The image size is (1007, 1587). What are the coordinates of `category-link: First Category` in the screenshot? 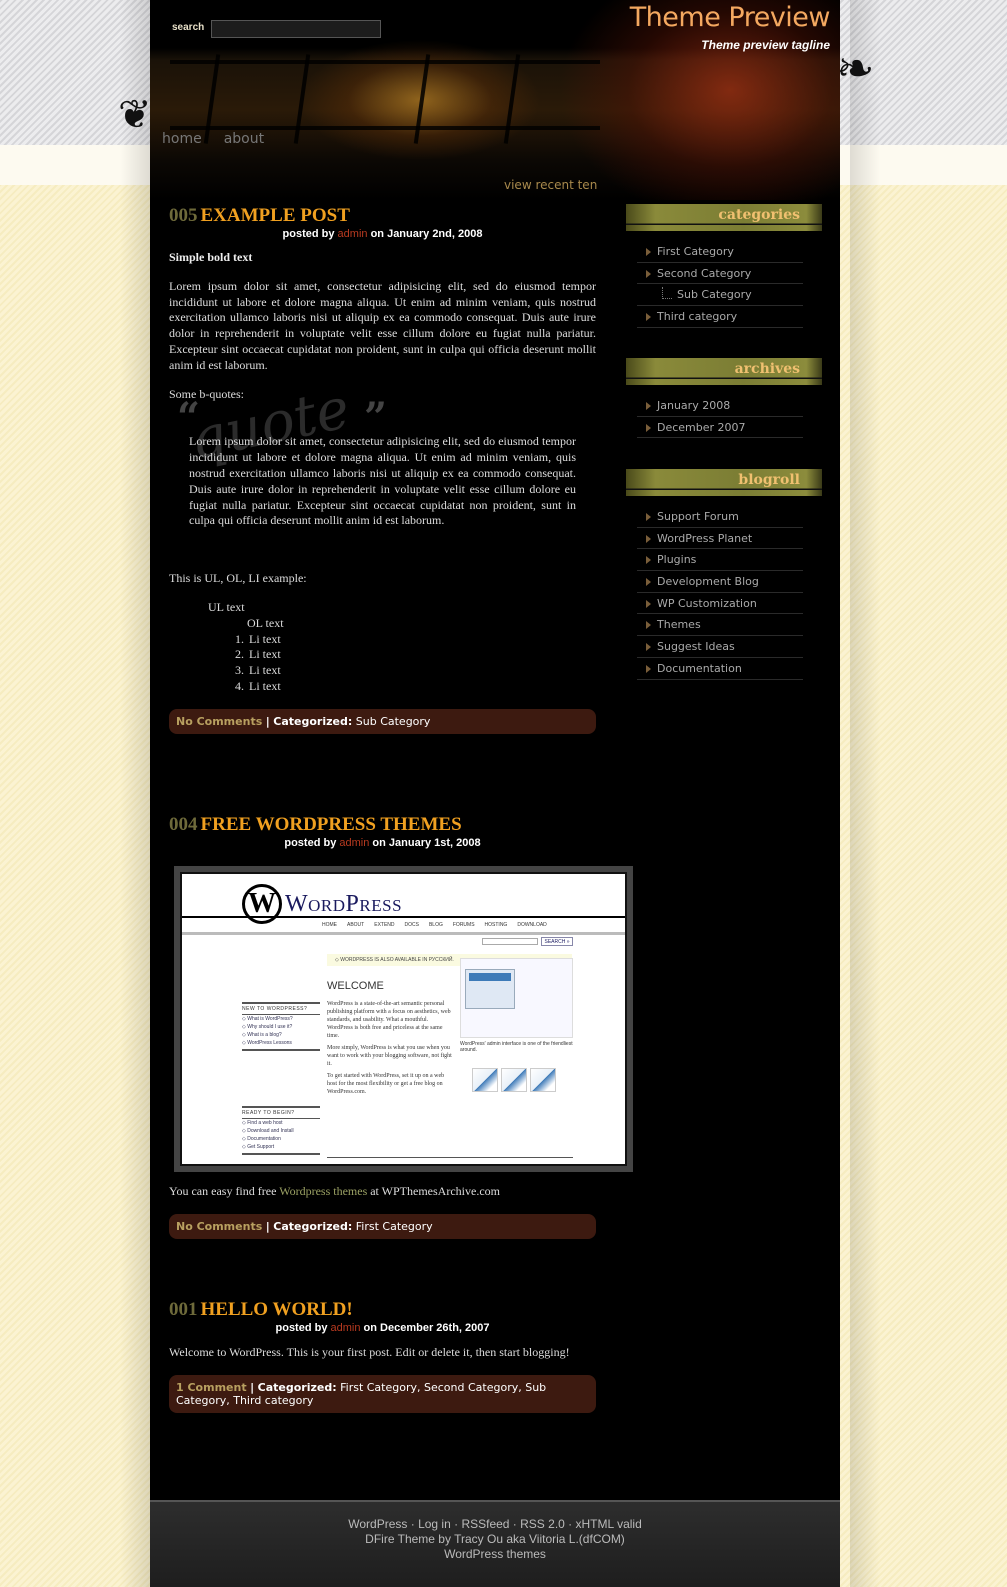 It's located at (394, 1226).